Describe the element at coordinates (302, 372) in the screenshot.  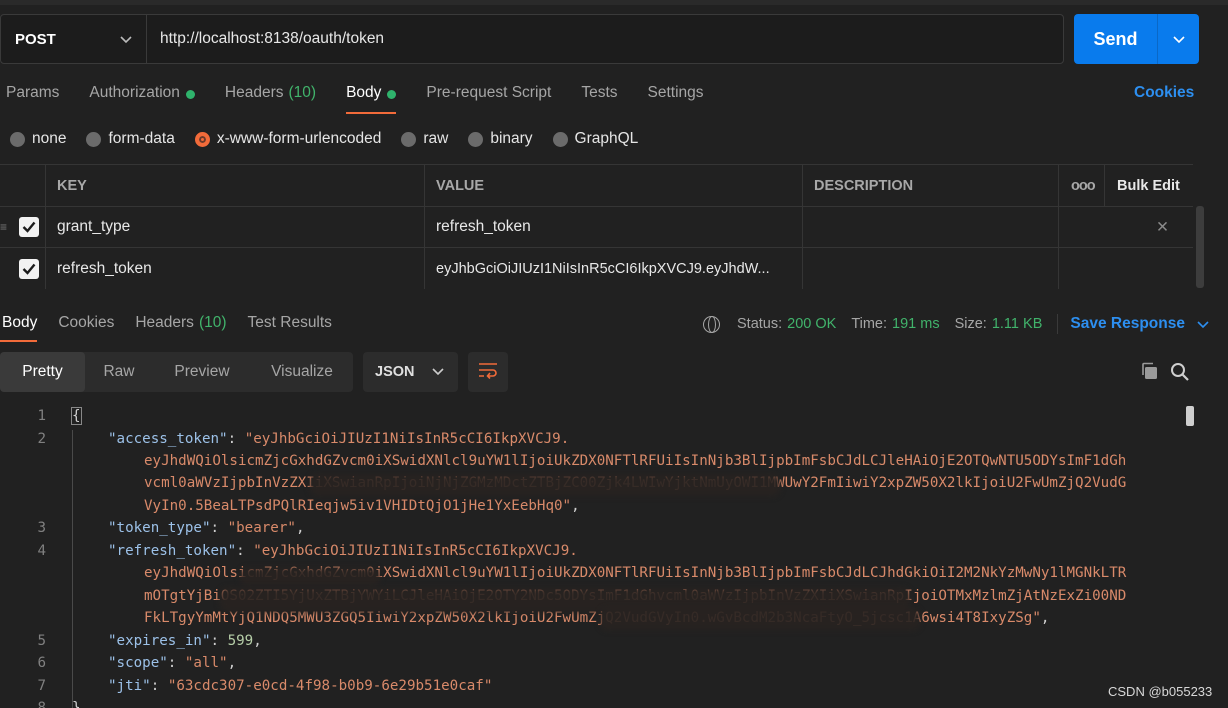
I see `view-visualize-button: Visualize` at that location.